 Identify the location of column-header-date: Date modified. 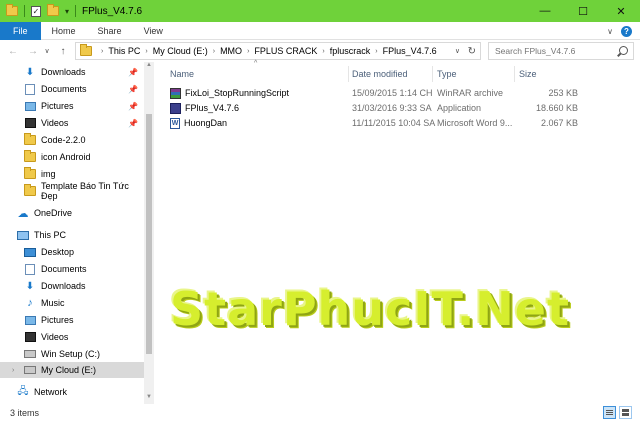
(395, 74).